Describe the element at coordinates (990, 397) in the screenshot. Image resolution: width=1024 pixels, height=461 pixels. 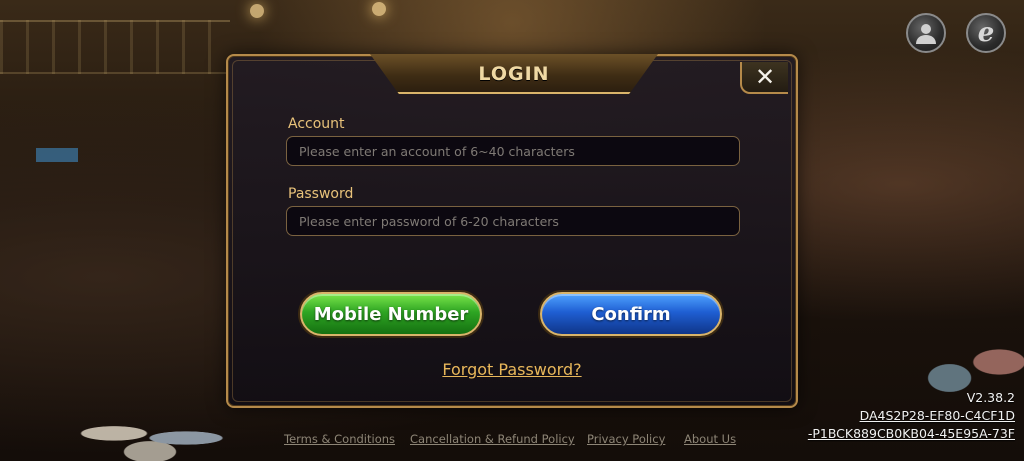
I see `version-number: V2.38.2` at that location.